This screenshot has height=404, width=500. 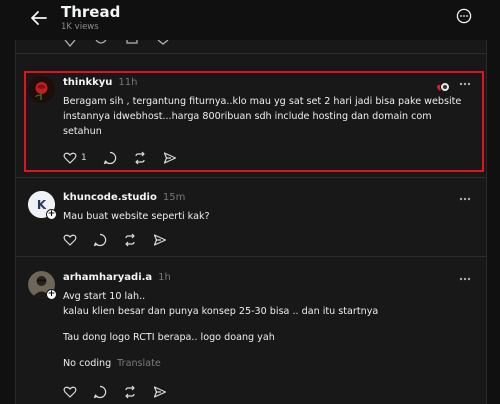 I want to click on page-title: Thread, so click(x=91, y=12).